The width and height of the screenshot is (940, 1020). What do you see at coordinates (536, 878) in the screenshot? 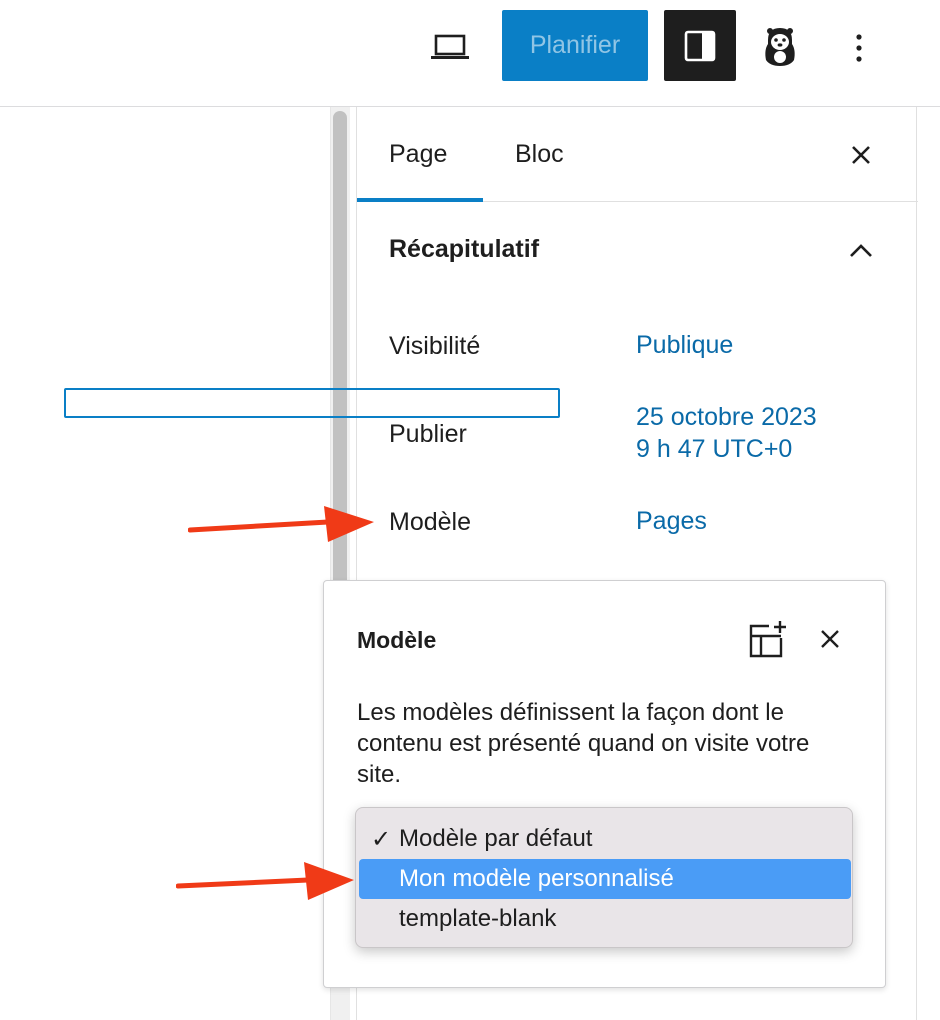
I see `option-label: Mon modèle personnalisé` at bounding box center [536, 878].